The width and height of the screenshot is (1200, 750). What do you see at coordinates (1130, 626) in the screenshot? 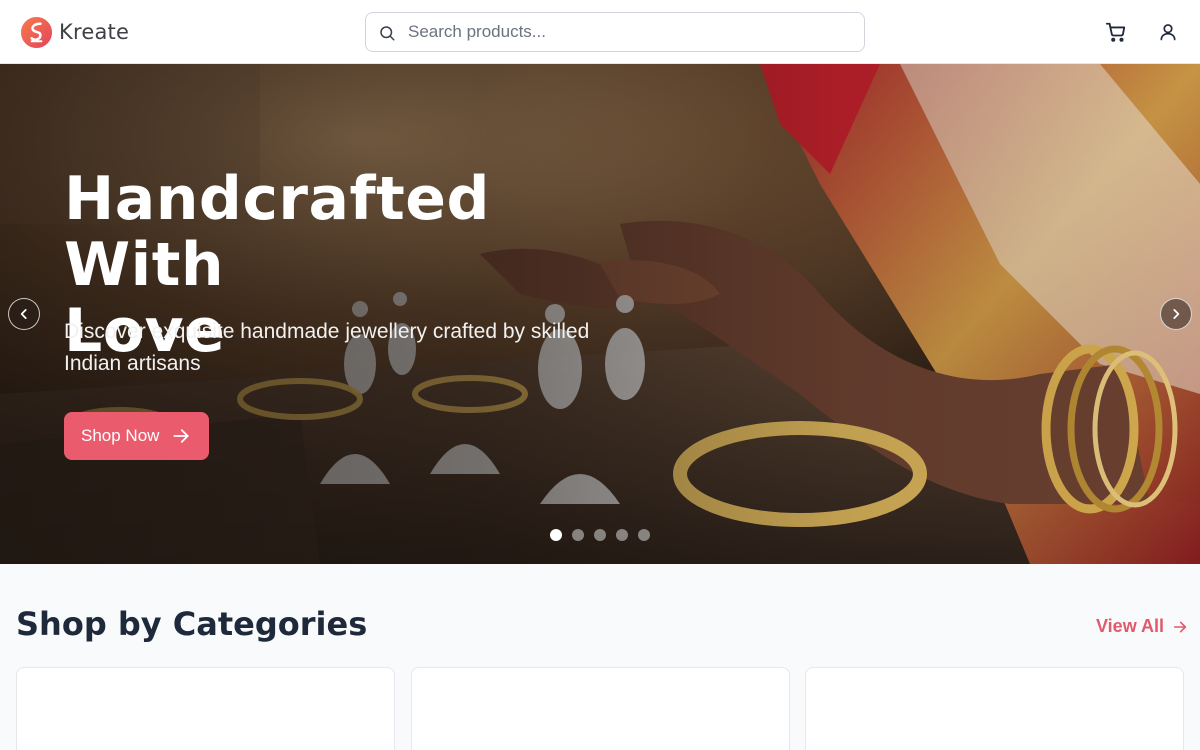
I see `view-all-label: View All` at bounding box center [1130, 626].